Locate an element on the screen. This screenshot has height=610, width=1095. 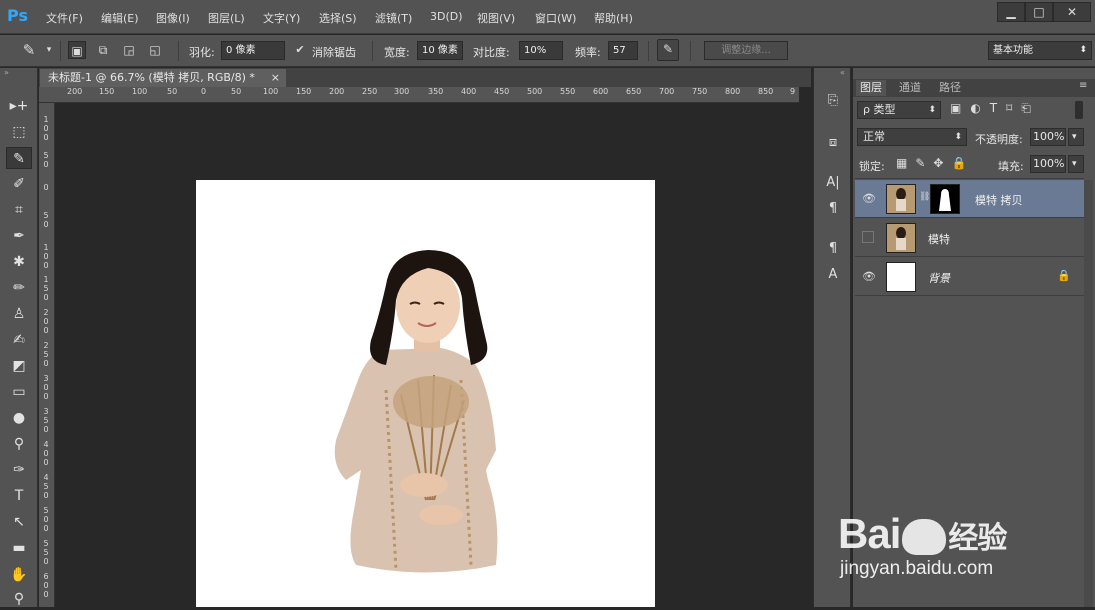
menu-edit: 编辑(E) is located at coordinates (120, 18).